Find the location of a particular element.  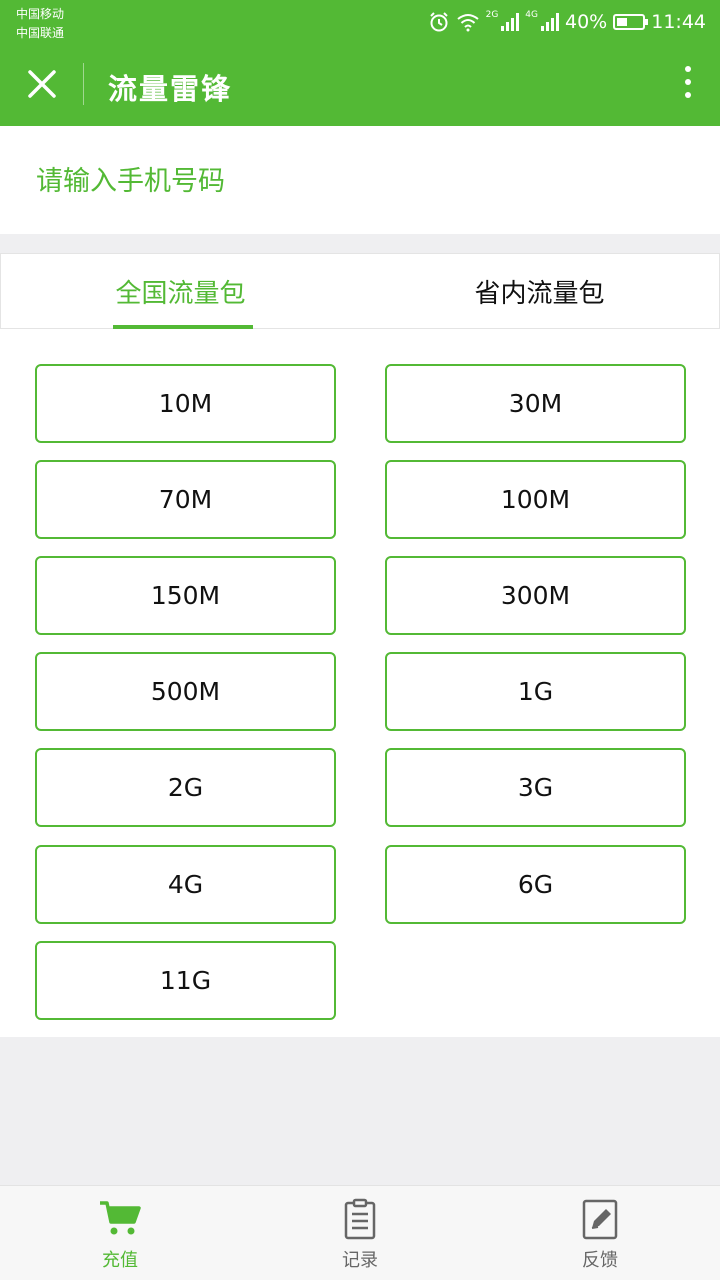

app-header: 中国移动 中国联通 2G 4G 40% 11:44 流量雷锋 is located at coordinates (360, 63).